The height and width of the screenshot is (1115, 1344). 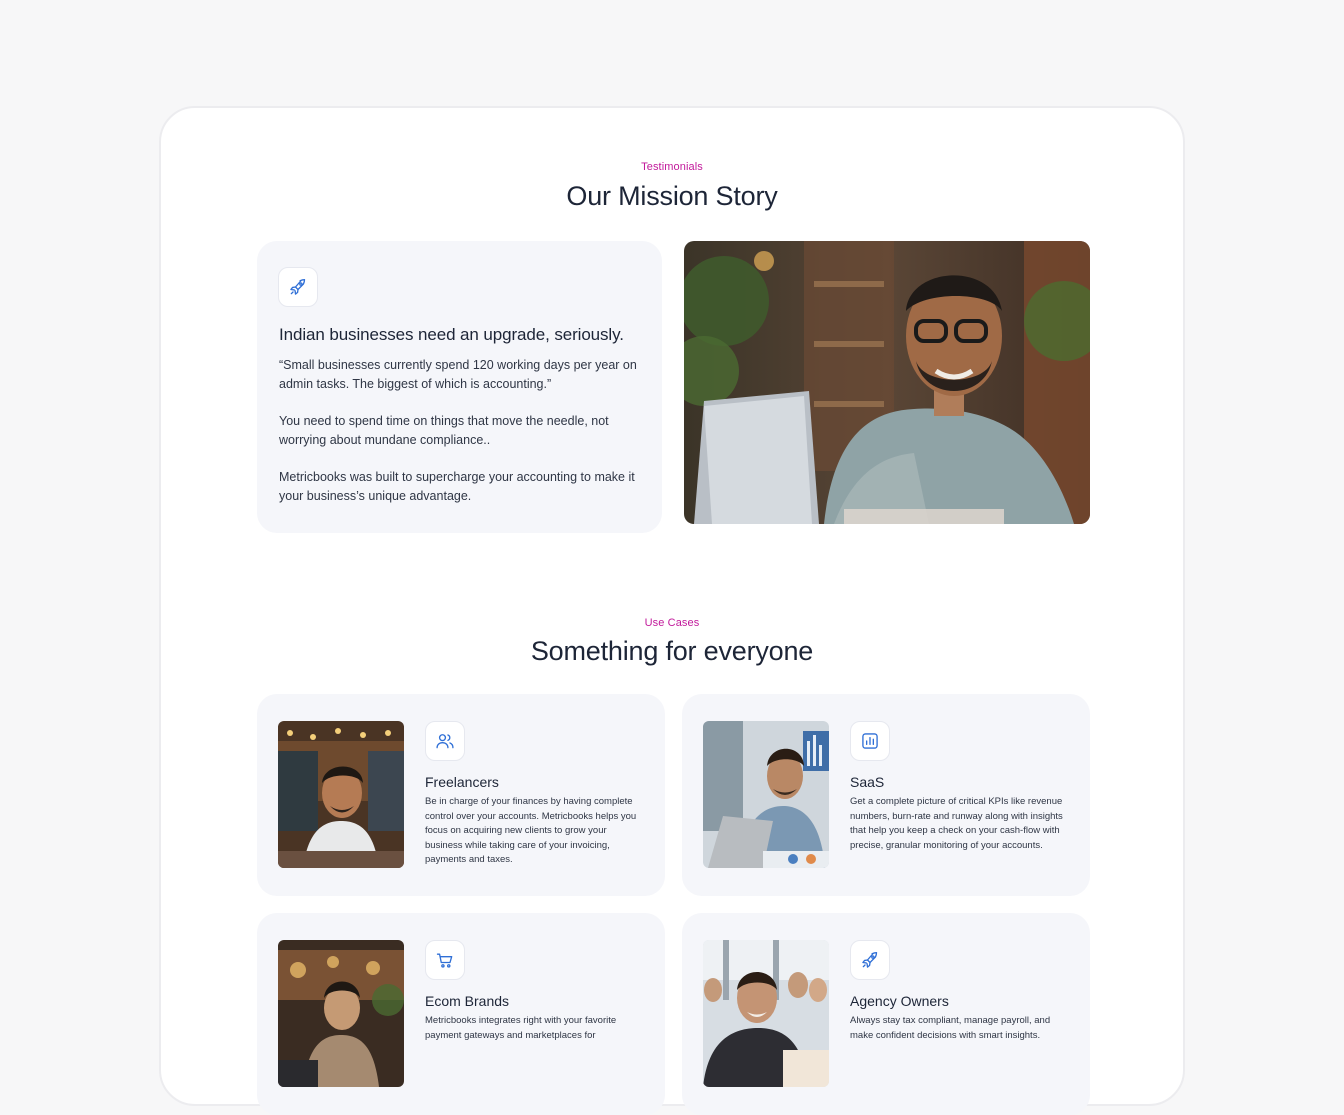 What do you see at coordinates (899, 1001) in the screenshot?
I see `use-case-title: Agency Owners` at bounding box center [899, 1001].